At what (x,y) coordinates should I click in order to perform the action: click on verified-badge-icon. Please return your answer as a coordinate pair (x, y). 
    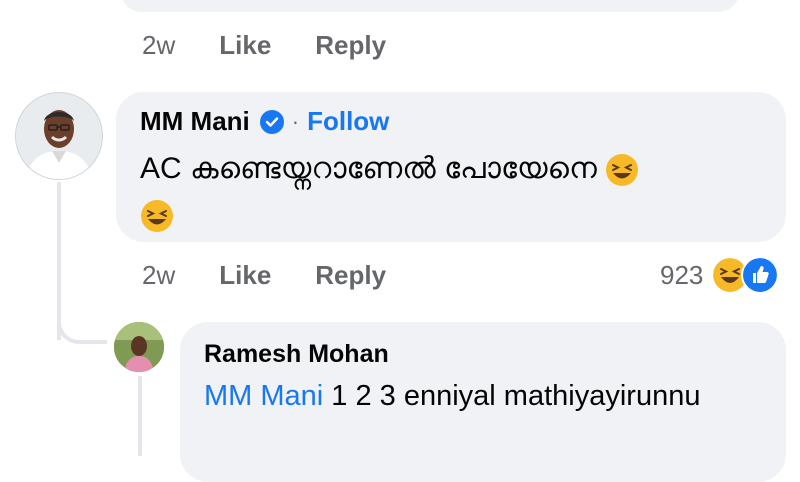
    Looking at the image, I should click on (271, 121).